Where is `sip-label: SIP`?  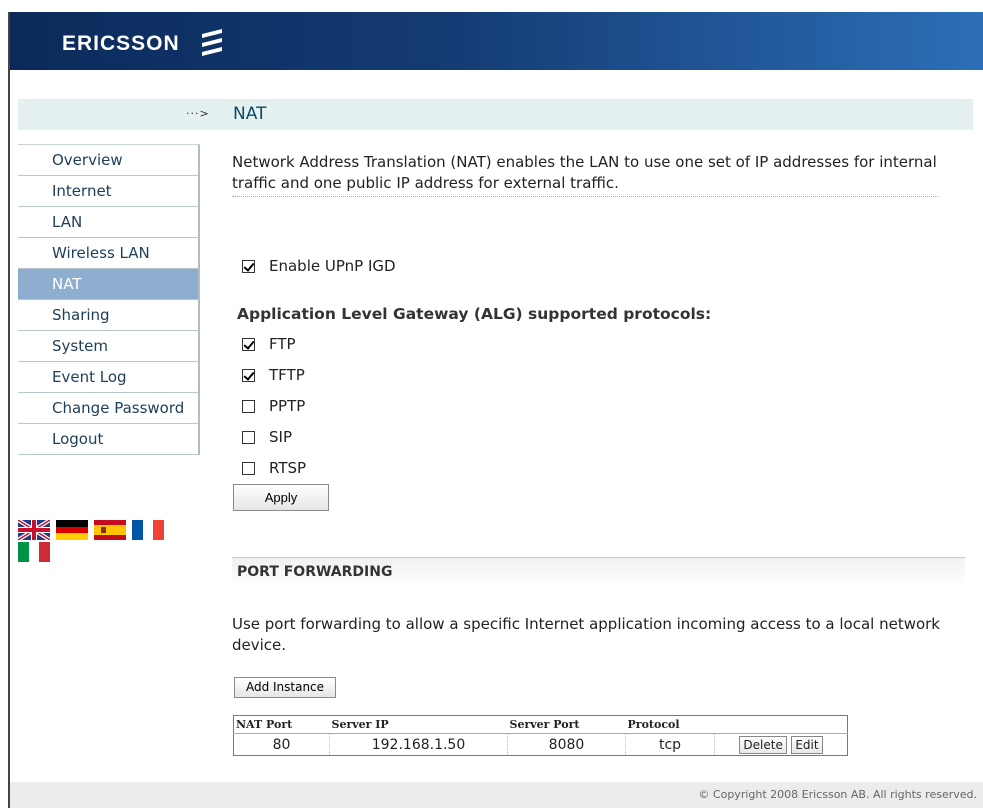
sip-label: SIP is located at coordinates (280, 437).